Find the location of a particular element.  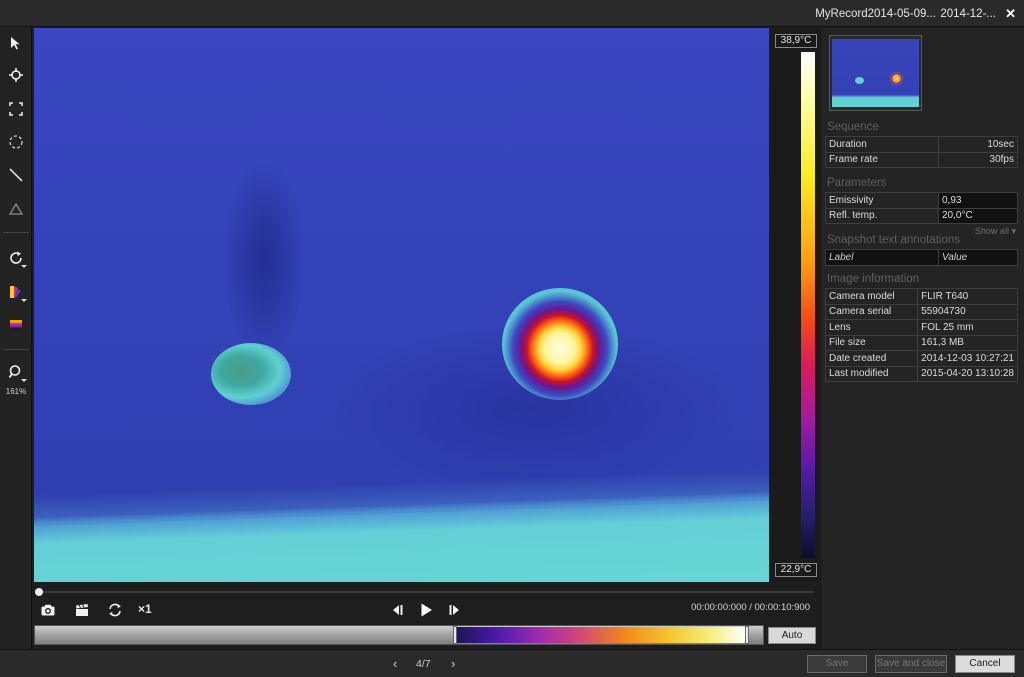

section-title-parameters: Parameters is located at coordinates (857, 183).